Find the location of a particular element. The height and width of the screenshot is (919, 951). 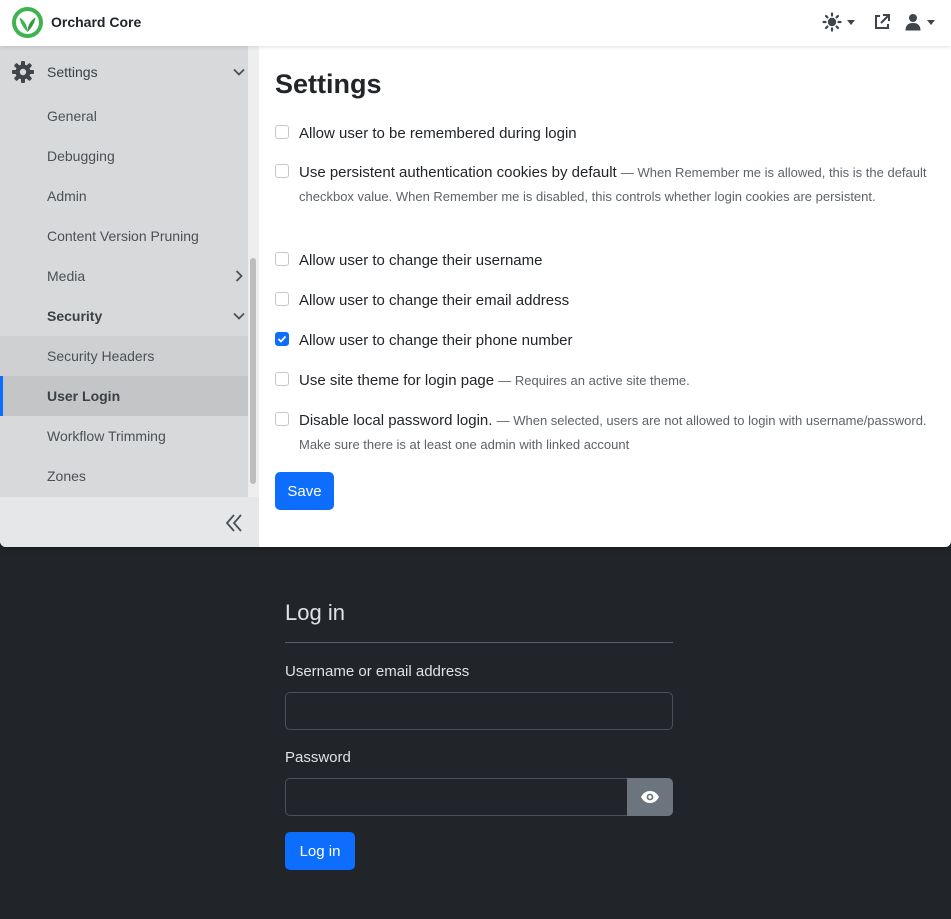

sidebar-item-security-headers: Security Headers is located at coordinates (124, 356).